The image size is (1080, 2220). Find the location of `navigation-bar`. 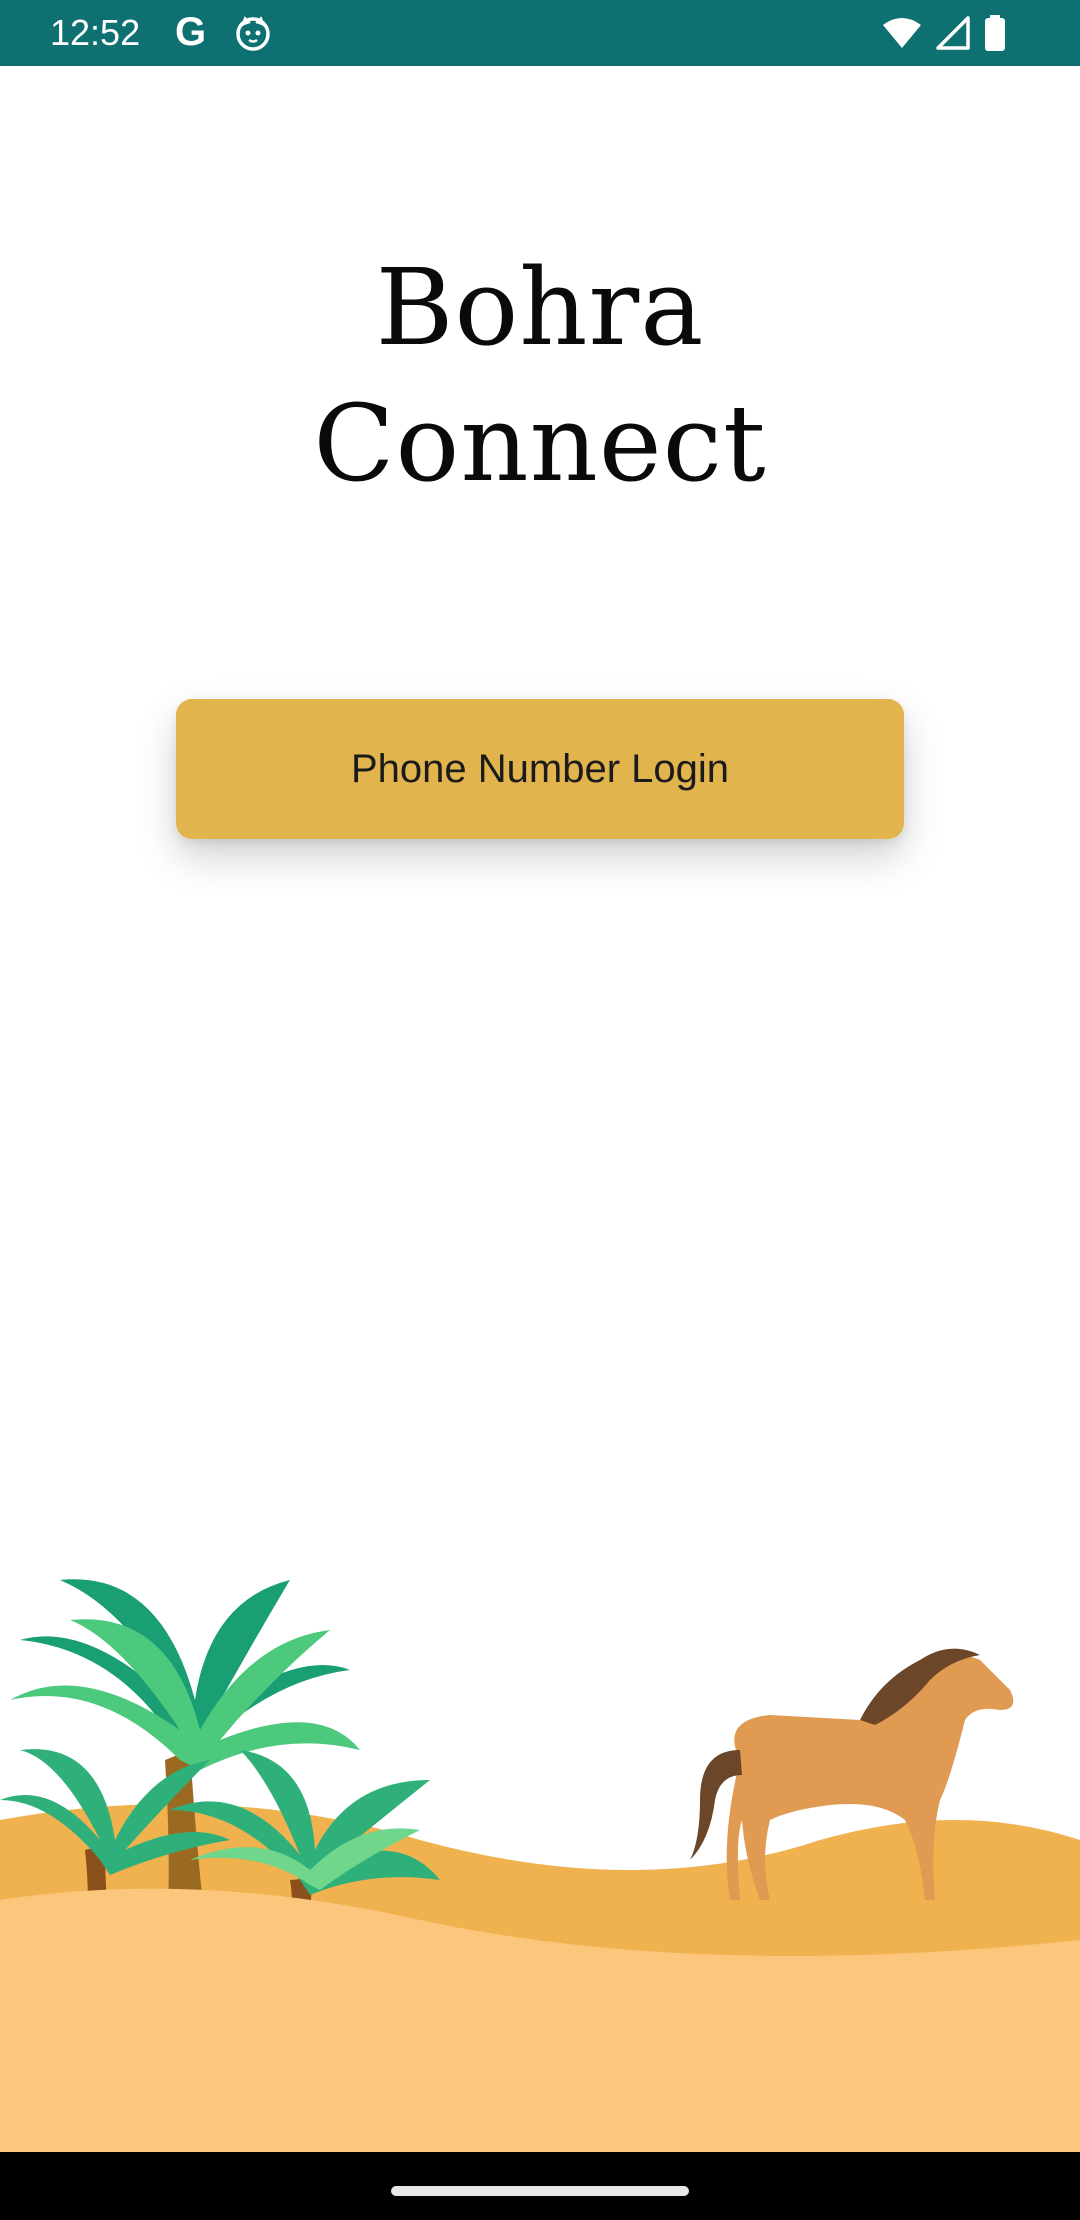

navigation-bar is located at coordinates (540, 2186).